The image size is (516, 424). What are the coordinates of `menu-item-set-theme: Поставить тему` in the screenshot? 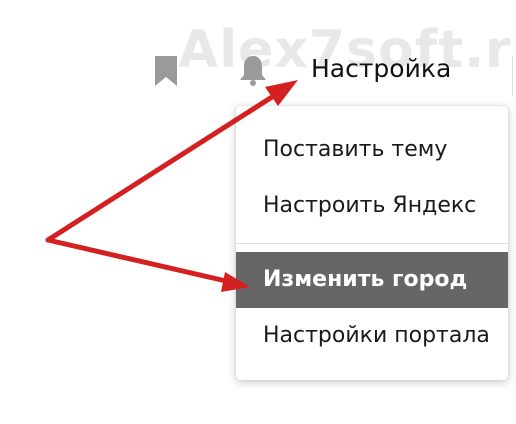 It's located at (372, 150).